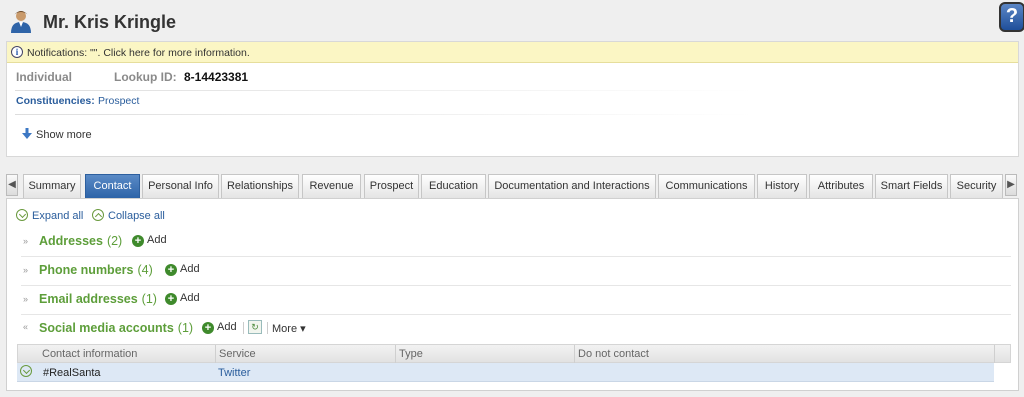 This screenshot has height=397, width=1024. What do you see at coordinates (260, 186) in the screenshot?
I see `tab-relationships: Relationships` at bounding box center [260, 186].